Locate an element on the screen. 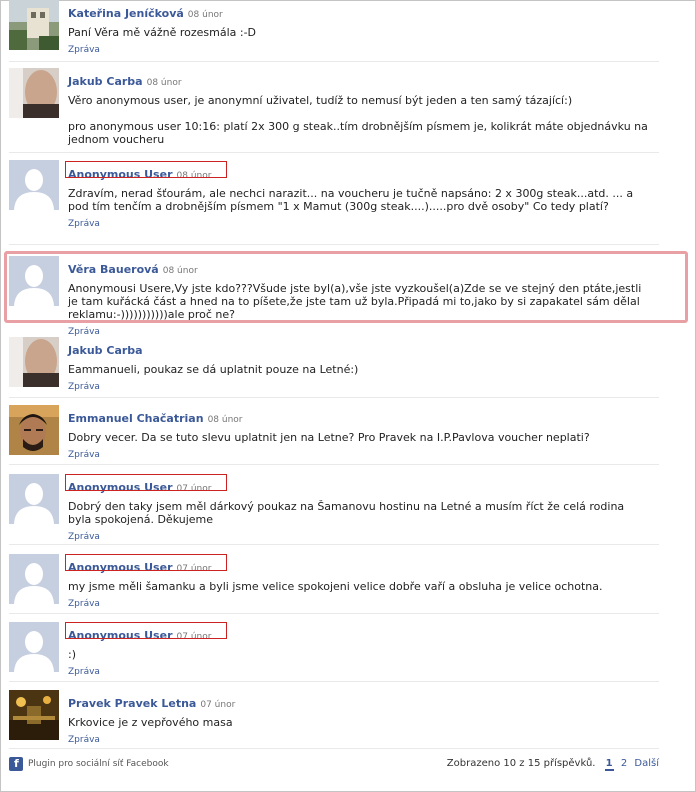  comment-date: 07 únor is located at coordinates (217, 705).